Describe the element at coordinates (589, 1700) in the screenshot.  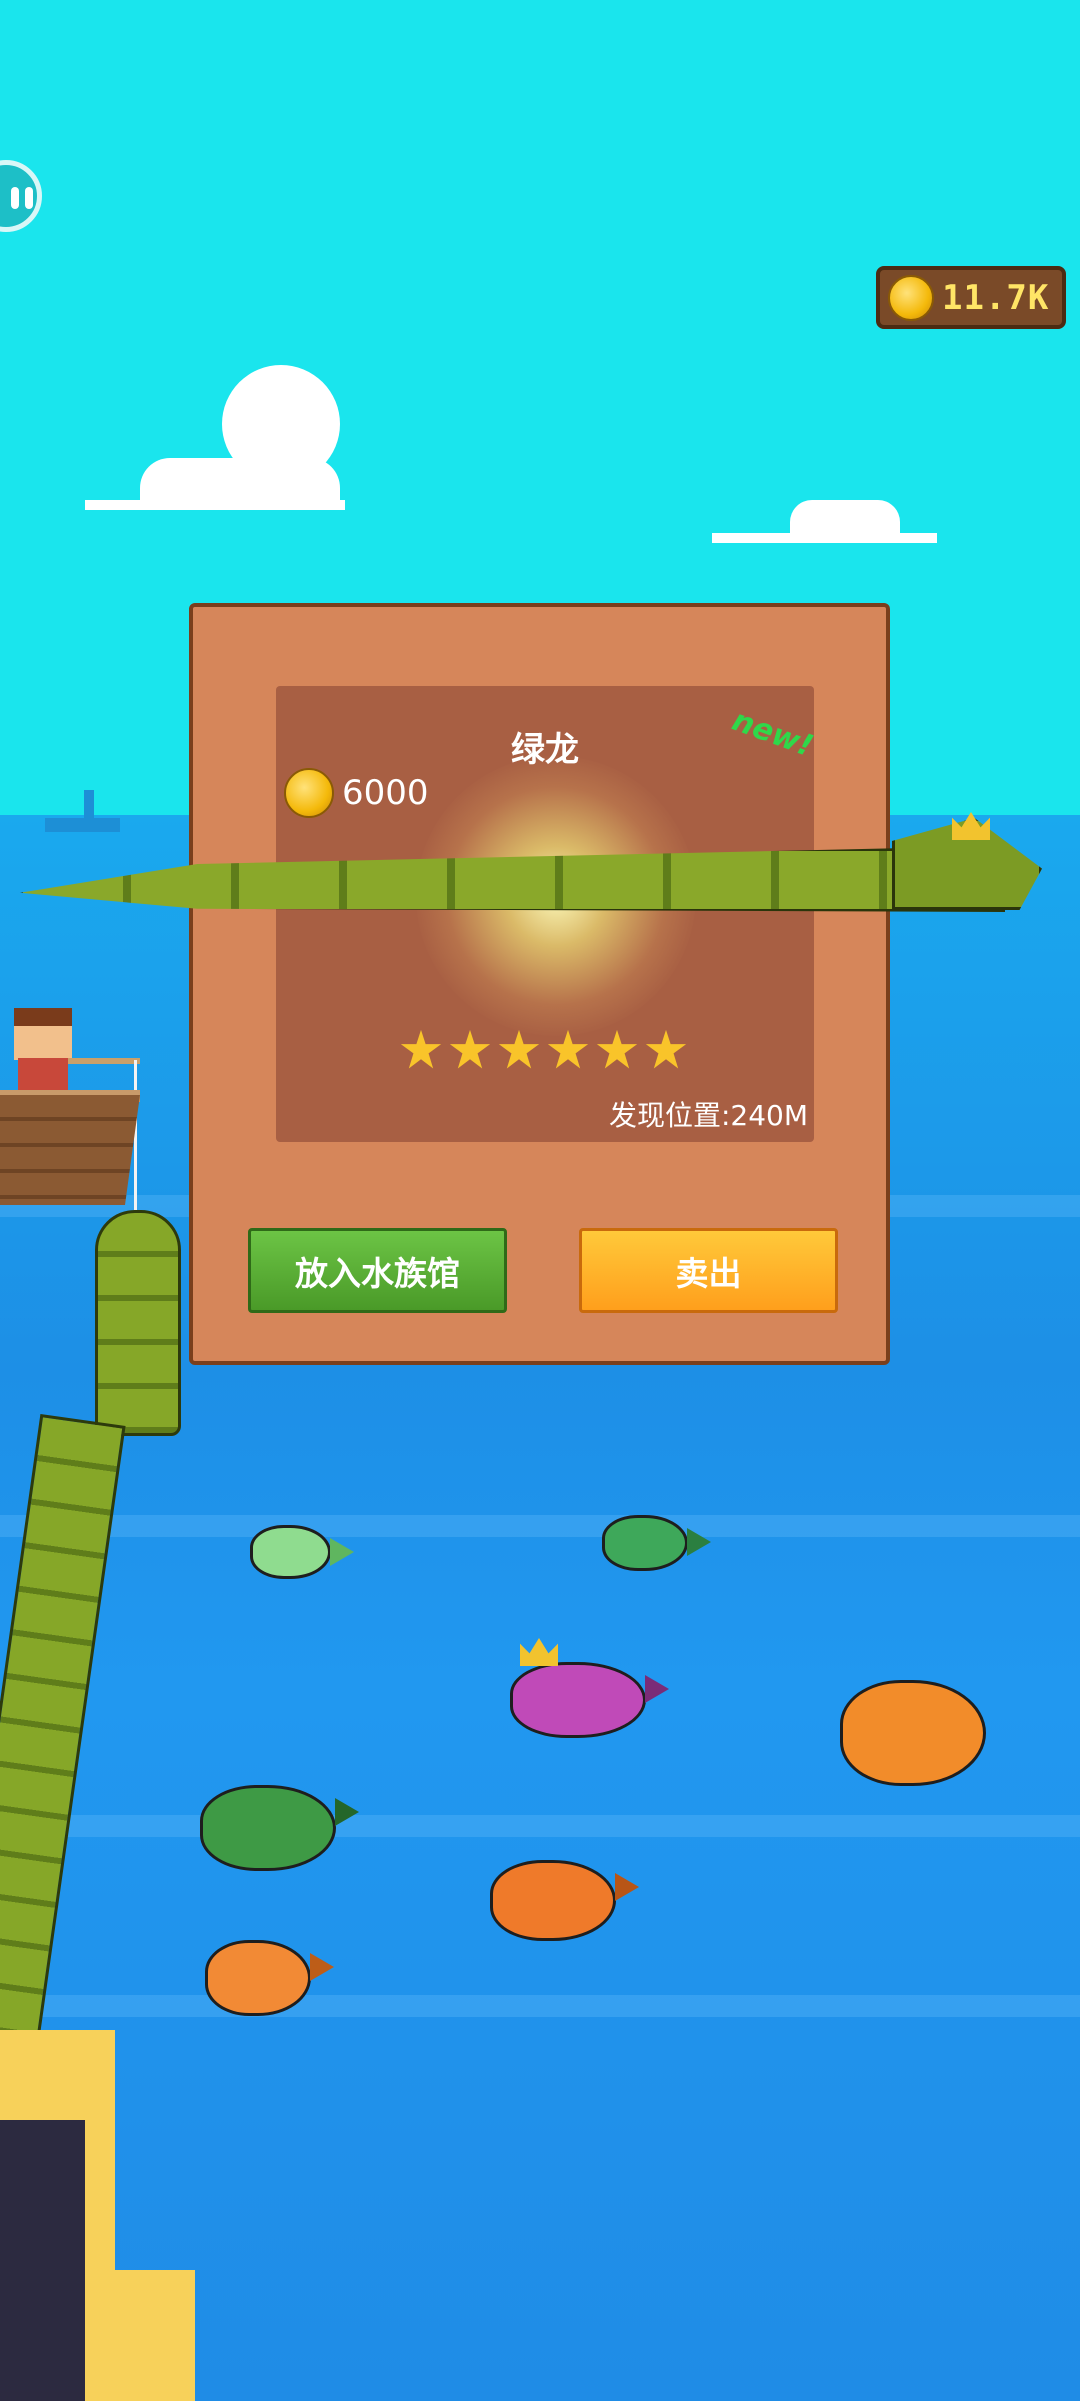
I see `fish-rare` at that location.